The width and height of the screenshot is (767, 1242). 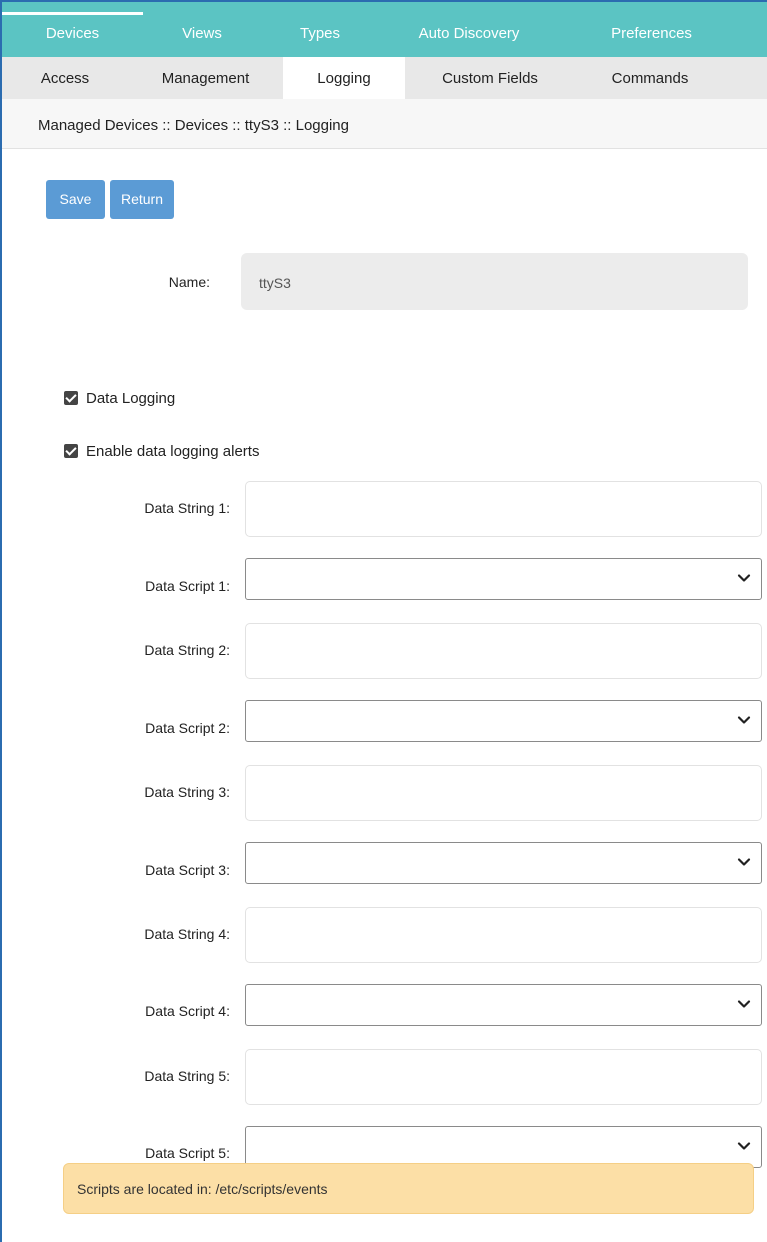 I want to click on data-script-4-label: Data Script 4:, so click(x=187, y=1011).